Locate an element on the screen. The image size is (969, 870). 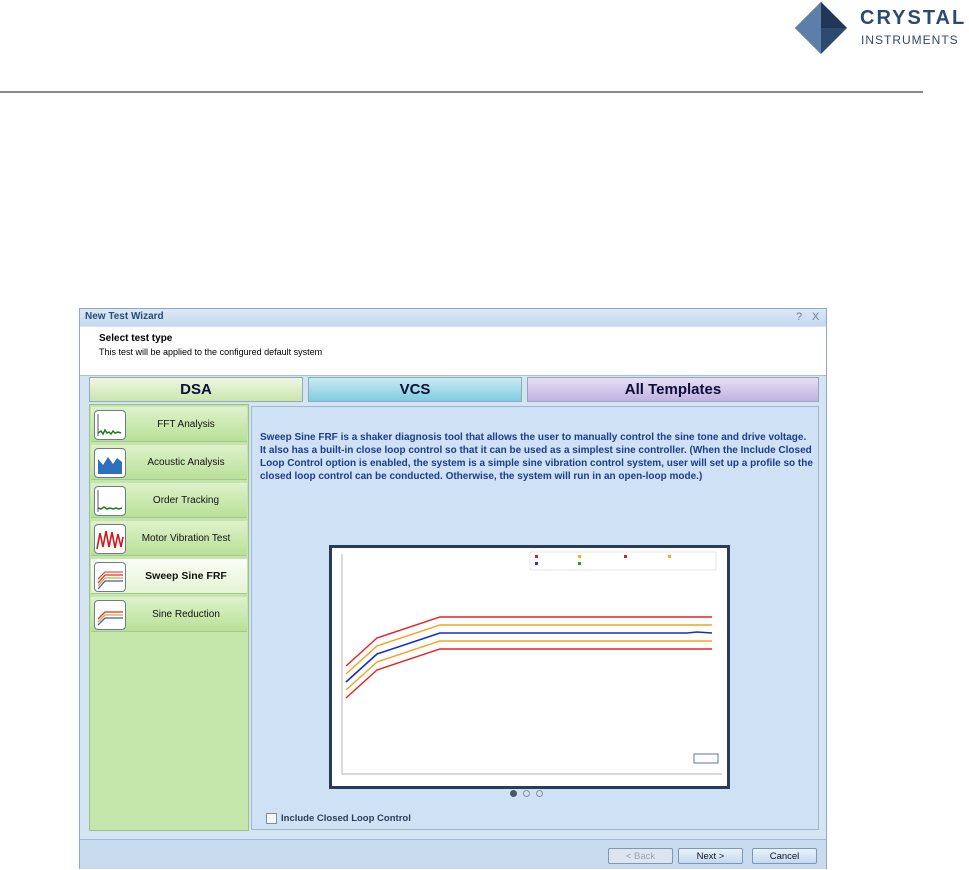
list-item-label: Motor Vibration Test is located at coordinates (186, 538).